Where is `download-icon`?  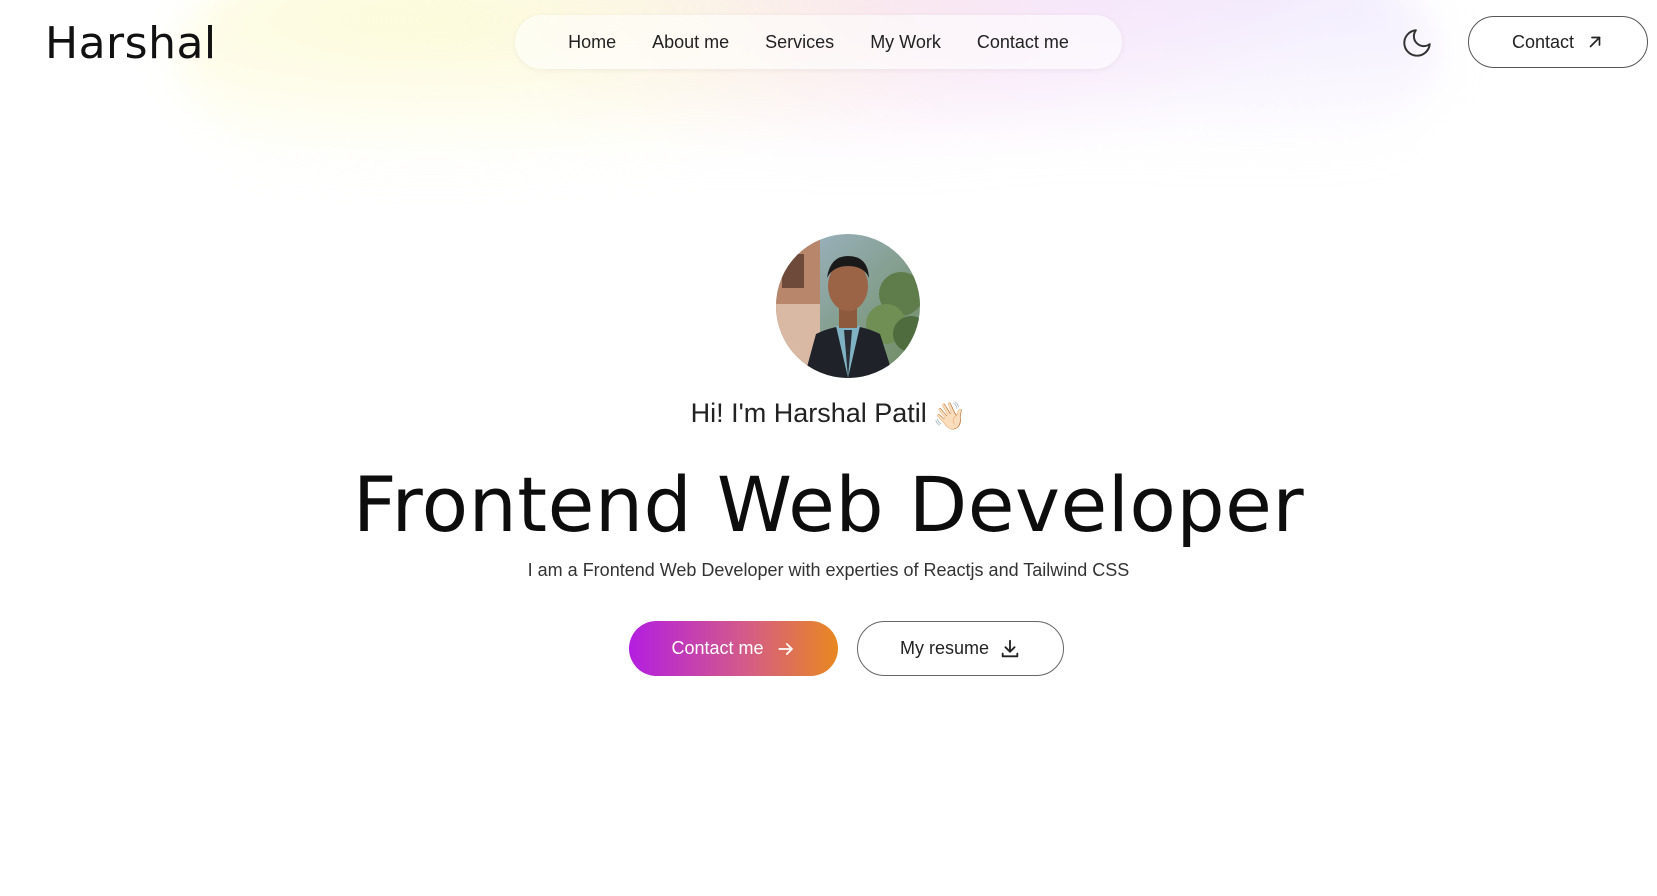 download-icon is located at coordinates (1010, 649).